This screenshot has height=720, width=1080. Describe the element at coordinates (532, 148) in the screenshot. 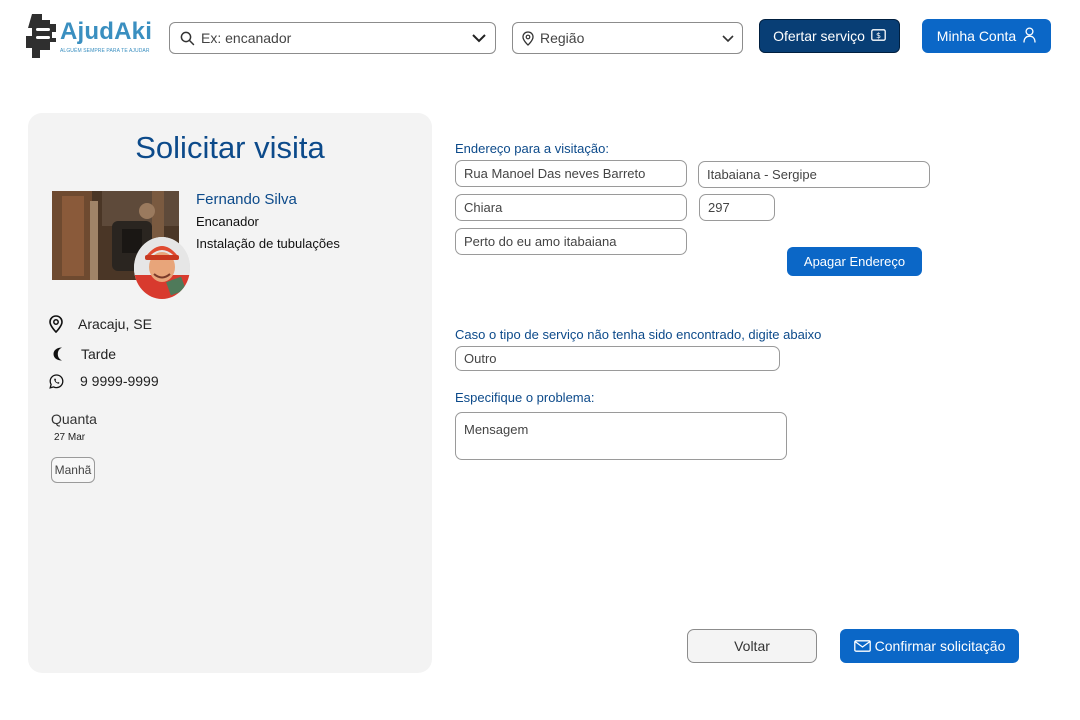

I see `address-label: Endereço para a visitação:` at that location.